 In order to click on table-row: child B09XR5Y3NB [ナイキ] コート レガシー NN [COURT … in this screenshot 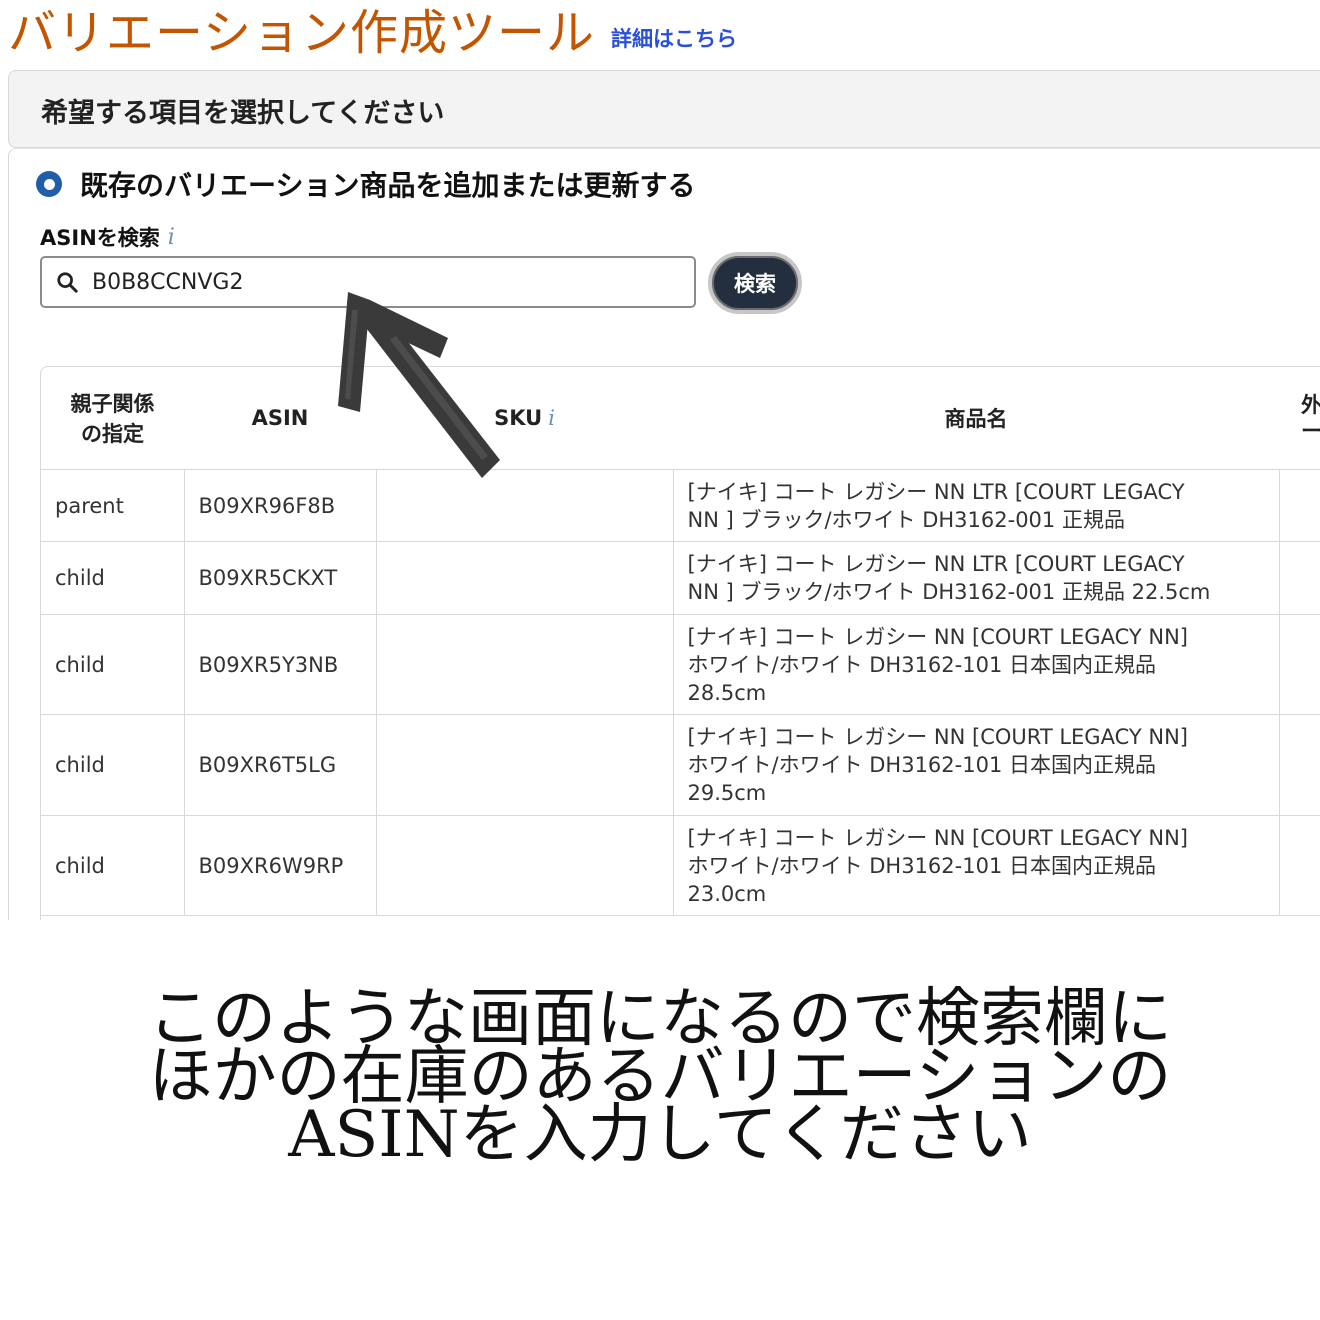, I will do `click(680, 664)`.